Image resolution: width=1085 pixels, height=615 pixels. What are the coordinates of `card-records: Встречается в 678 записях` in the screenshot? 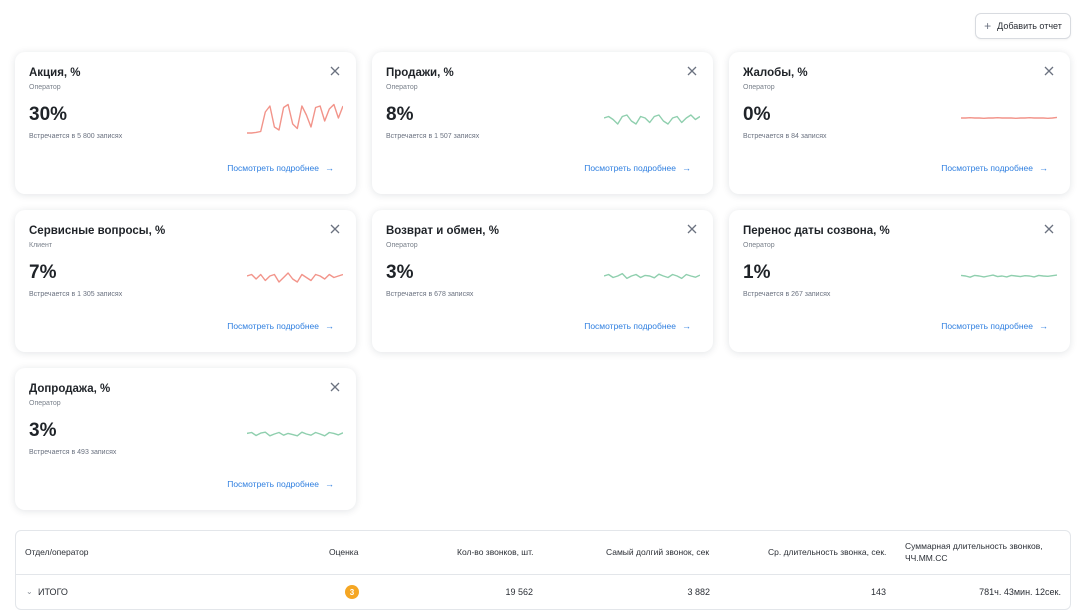 It's located at (430, 294).